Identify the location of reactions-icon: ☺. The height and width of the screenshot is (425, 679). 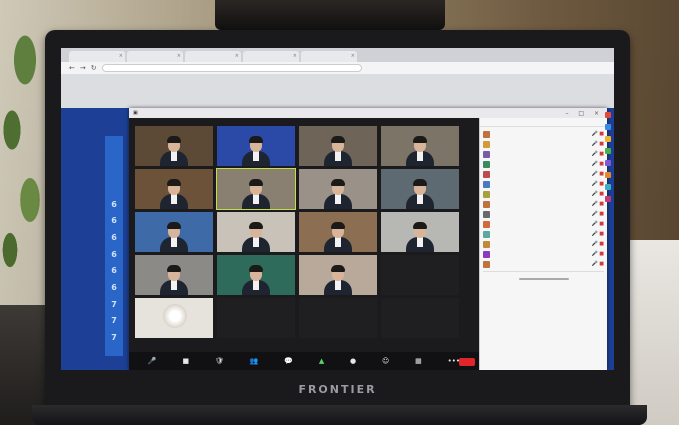
(386, 361).